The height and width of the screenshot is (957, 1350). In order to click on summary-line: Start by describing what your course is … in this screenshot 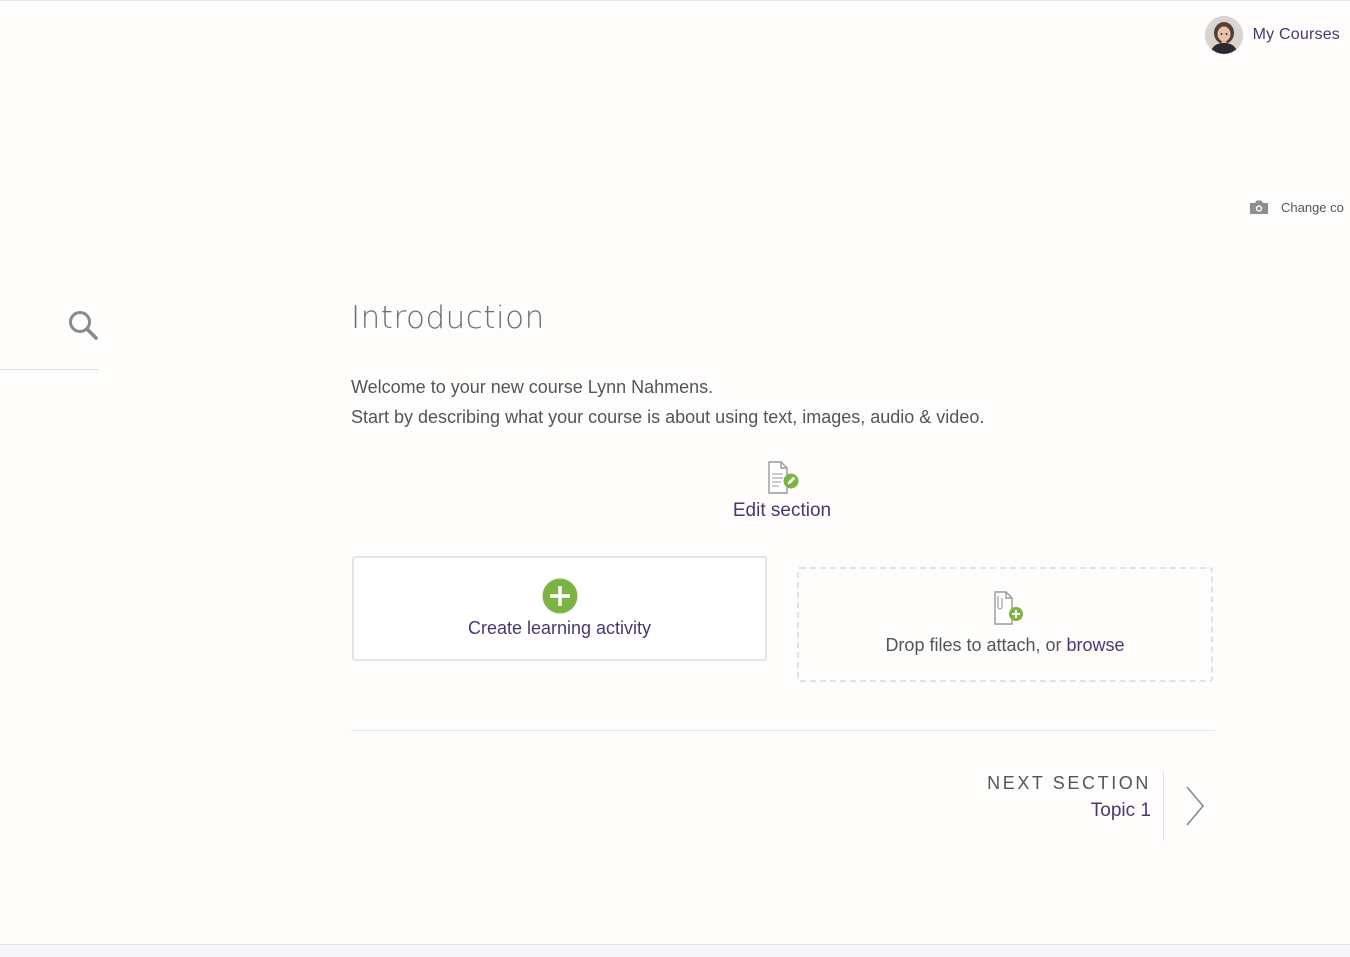, I will do `click(668, 417)`.